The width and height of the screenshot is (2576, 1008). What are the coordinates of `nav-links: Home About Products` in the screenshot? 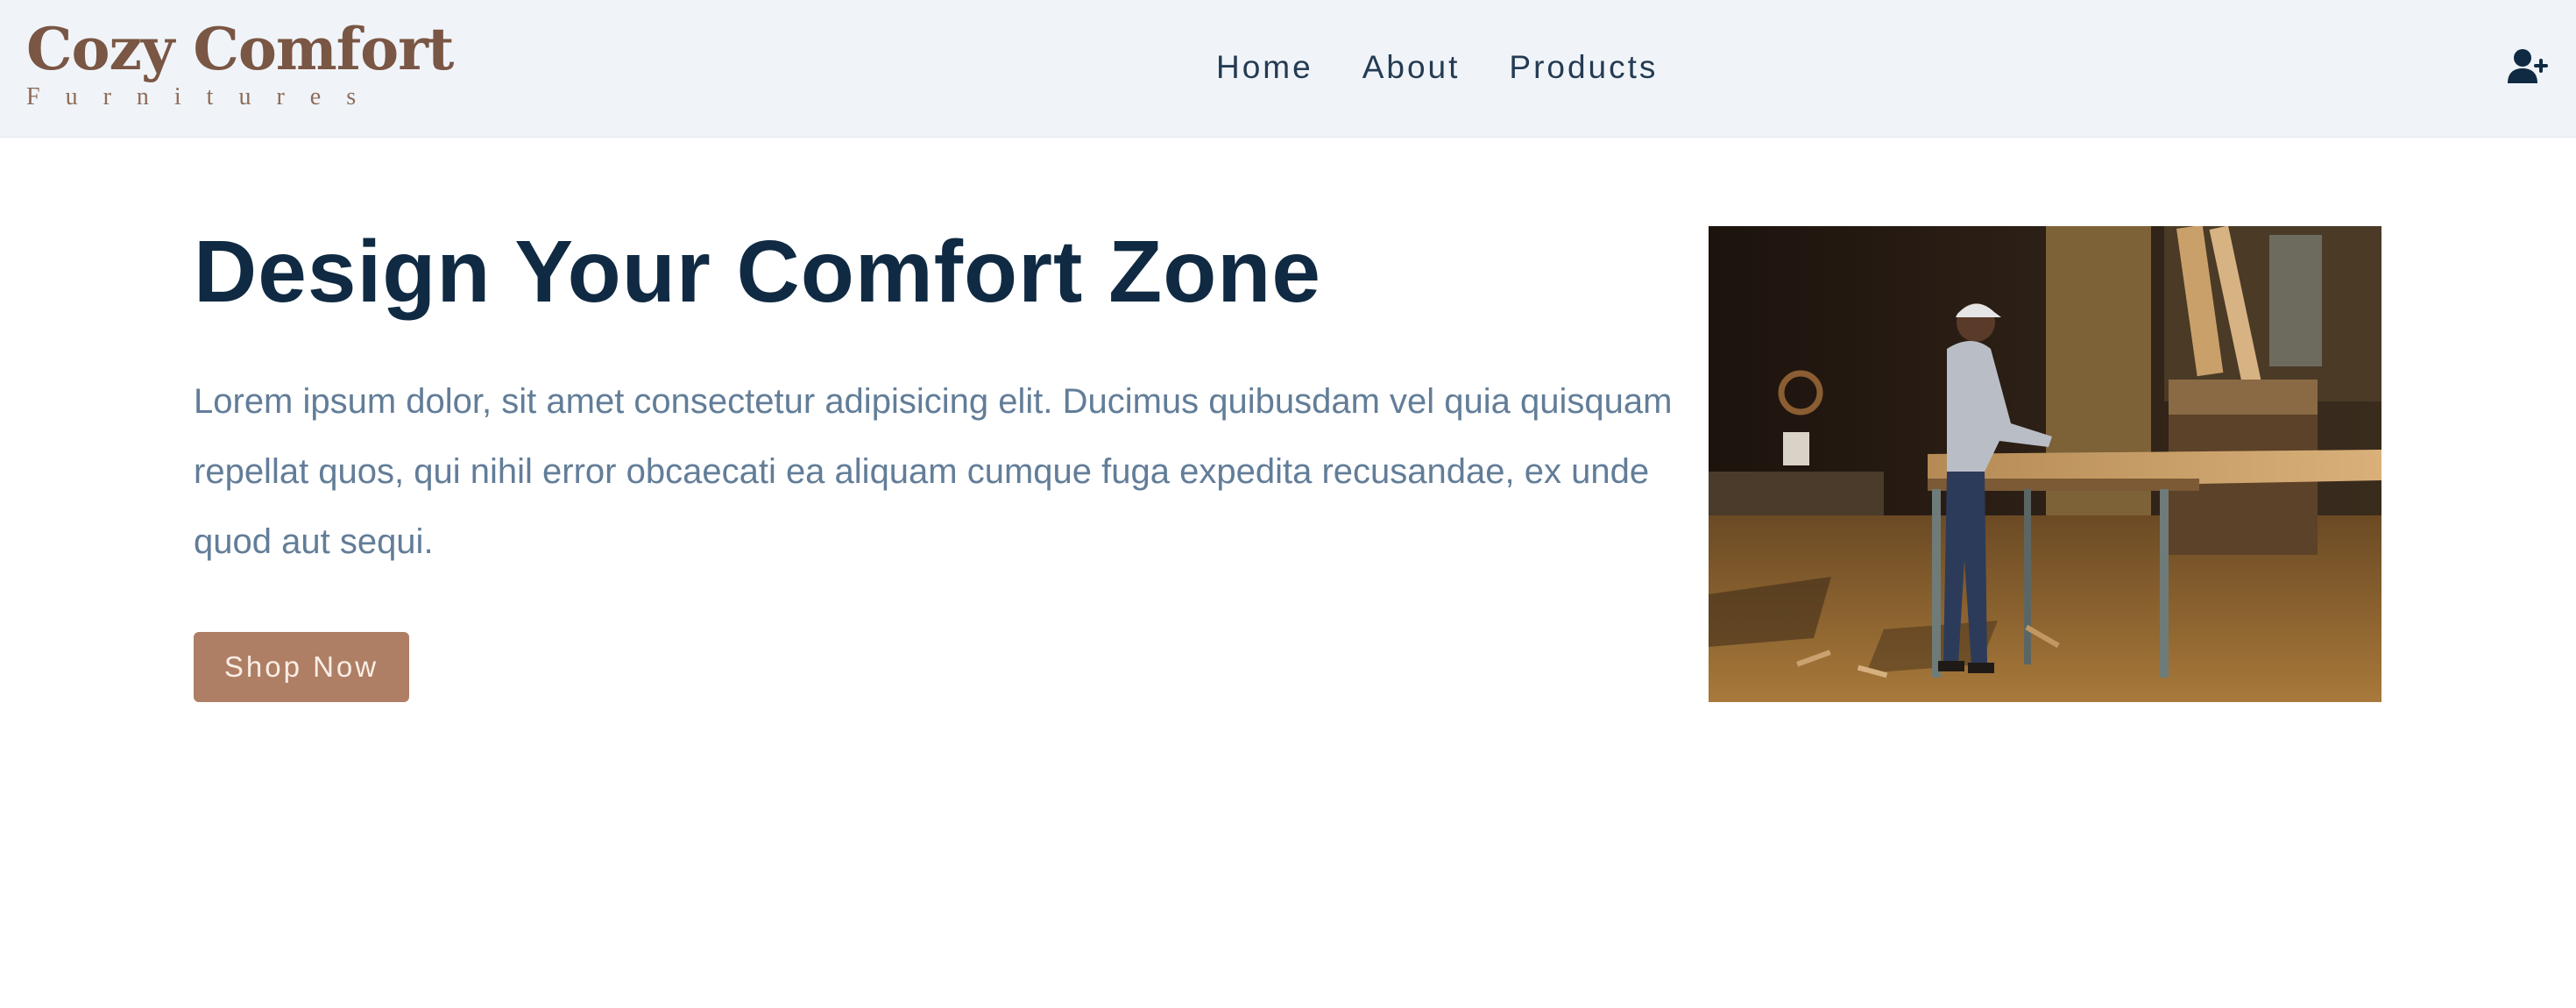 It's located at (1437, 67).